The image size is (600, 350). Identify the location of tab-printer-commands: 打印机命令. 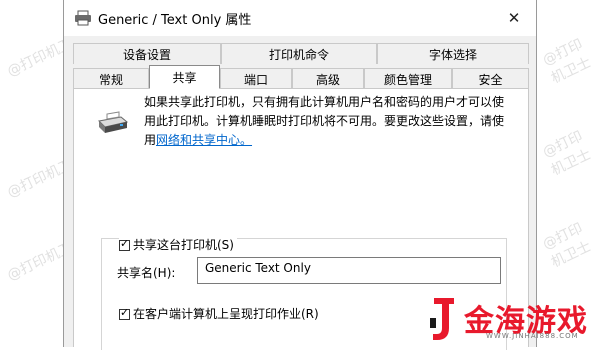
(299, 53).